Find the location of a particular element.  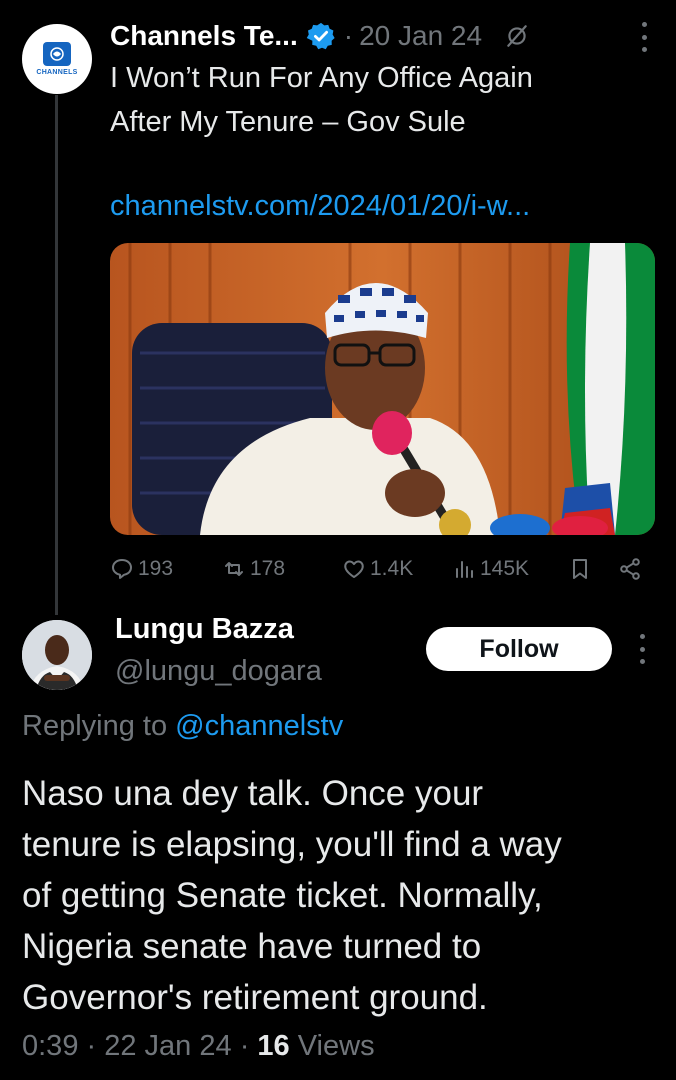

reply-author-avatar is located at coordinates (57, 655).